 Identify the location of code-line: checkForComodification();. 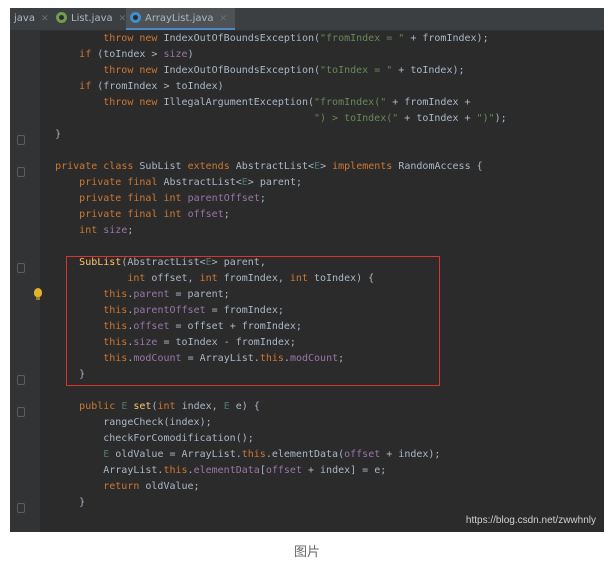
(142, 439).